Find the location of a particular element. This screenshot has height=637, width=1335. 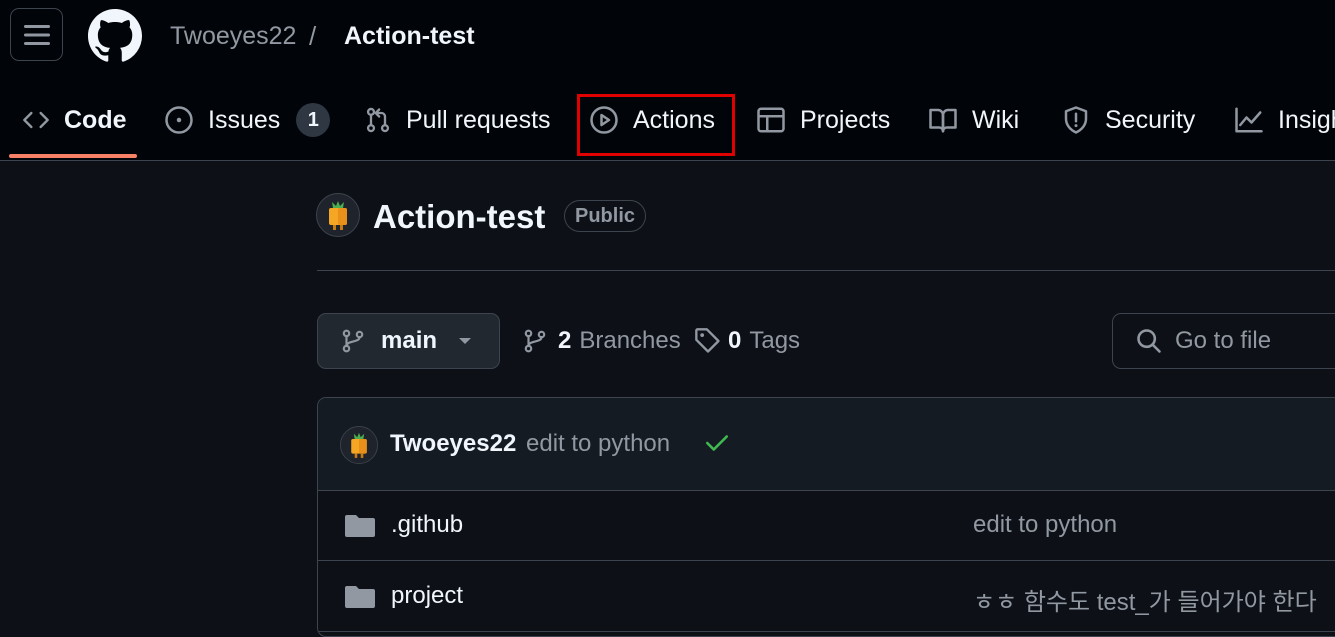

tag-icon is located at coordinates (707, 340).